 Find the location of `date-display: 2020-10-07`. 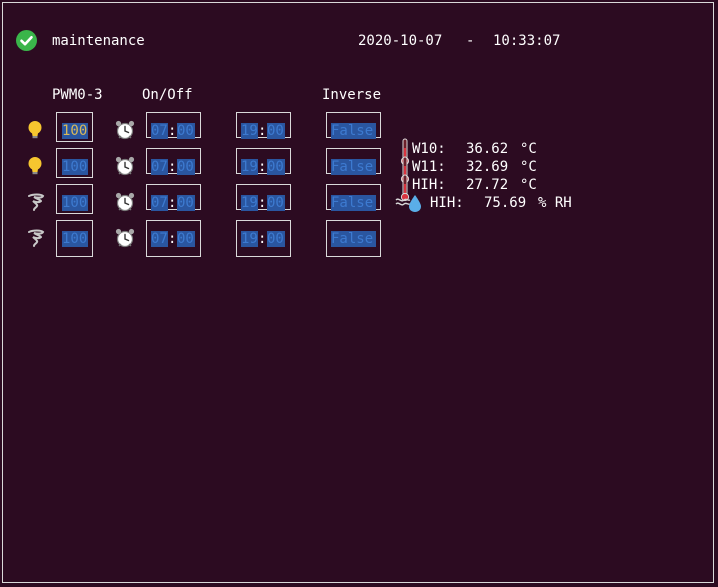

date-display: 2020-10-07 is located at coordinates (400, 41).